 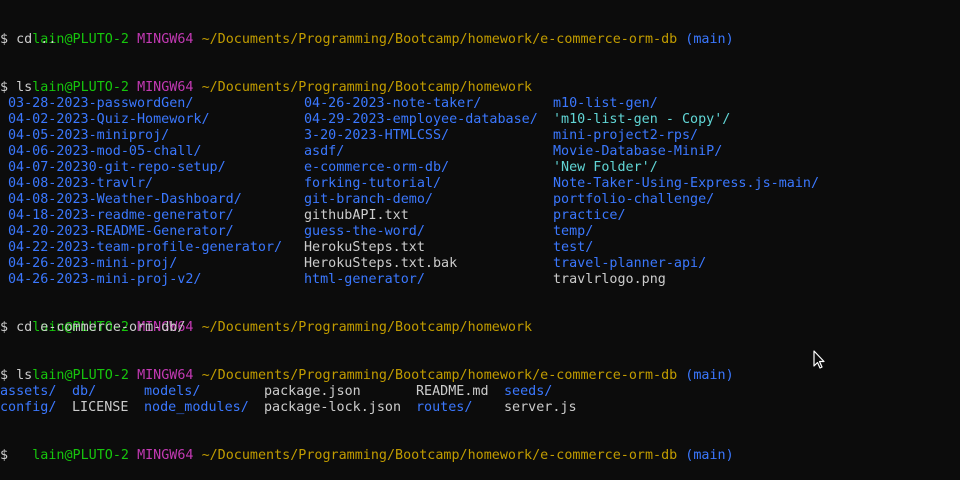 What do you see at coordinates (105, 279) in the screenshot?
I see `directory-entry: 04-26-2023-mini-proj-v2/` at bounding box center [105, 279].